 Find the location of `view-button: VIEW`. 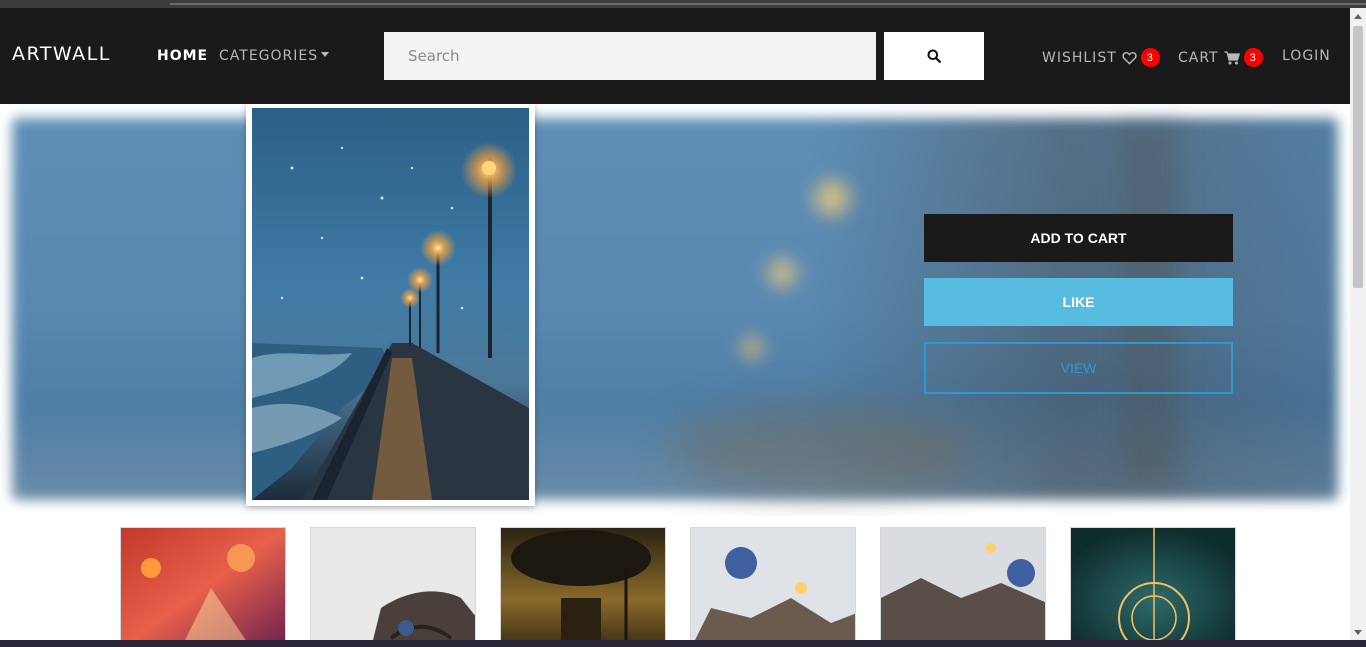

view-button: VIEW is located at coordinates (1078, 368).